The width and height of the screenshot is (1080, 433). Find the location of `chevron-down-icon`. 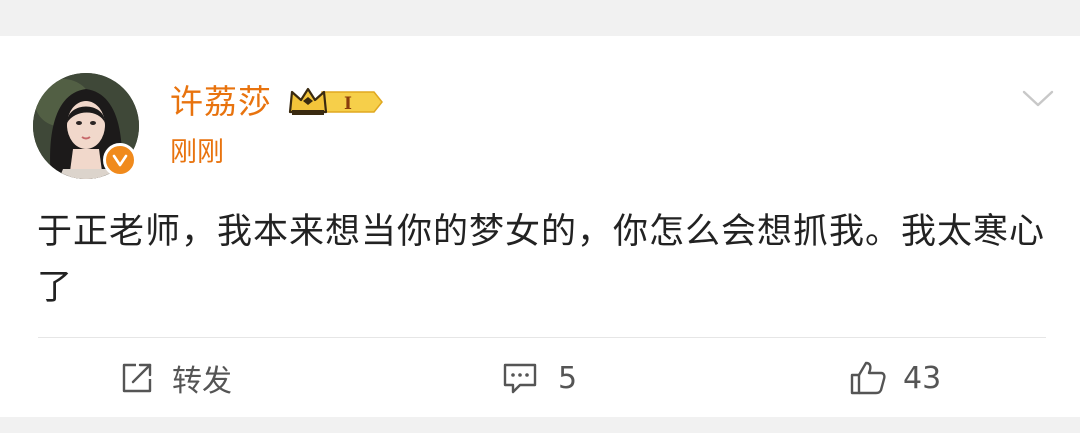

chevron-down-icon is located at coordinates (1038, 99).